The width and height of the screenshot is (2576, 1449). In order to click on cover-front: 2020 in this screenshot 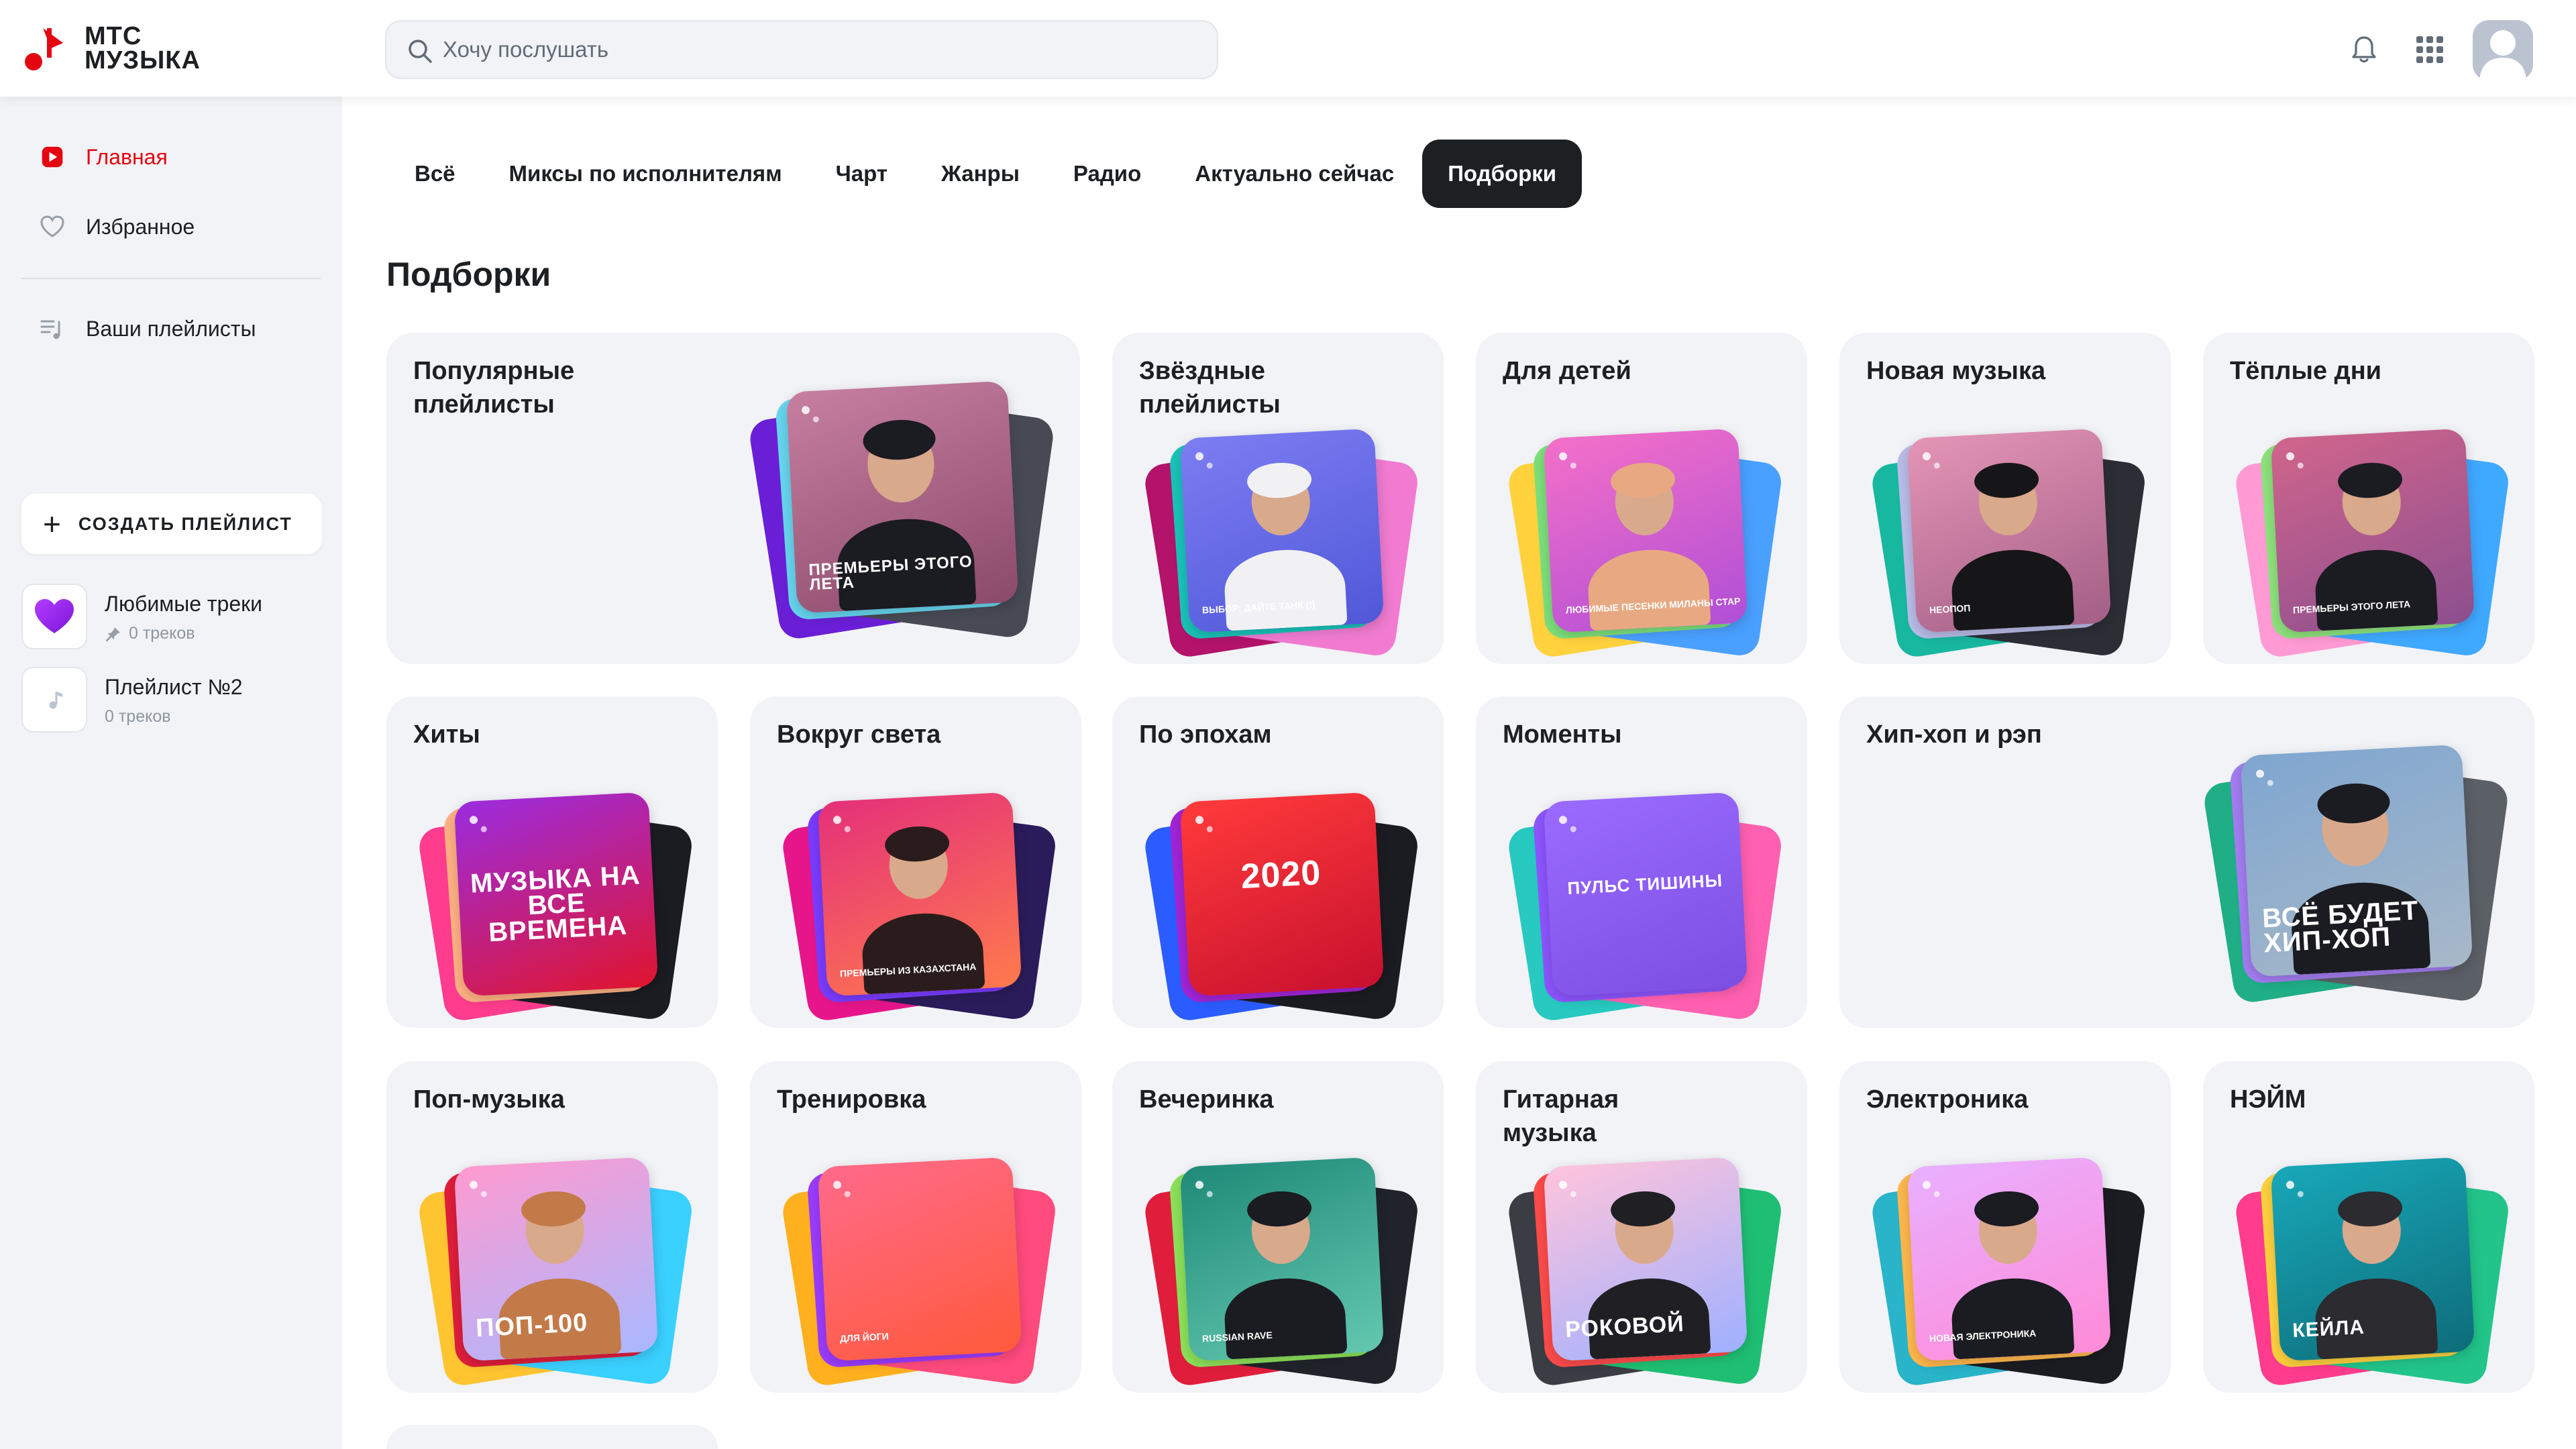, I will do `click(1282, 894)`.